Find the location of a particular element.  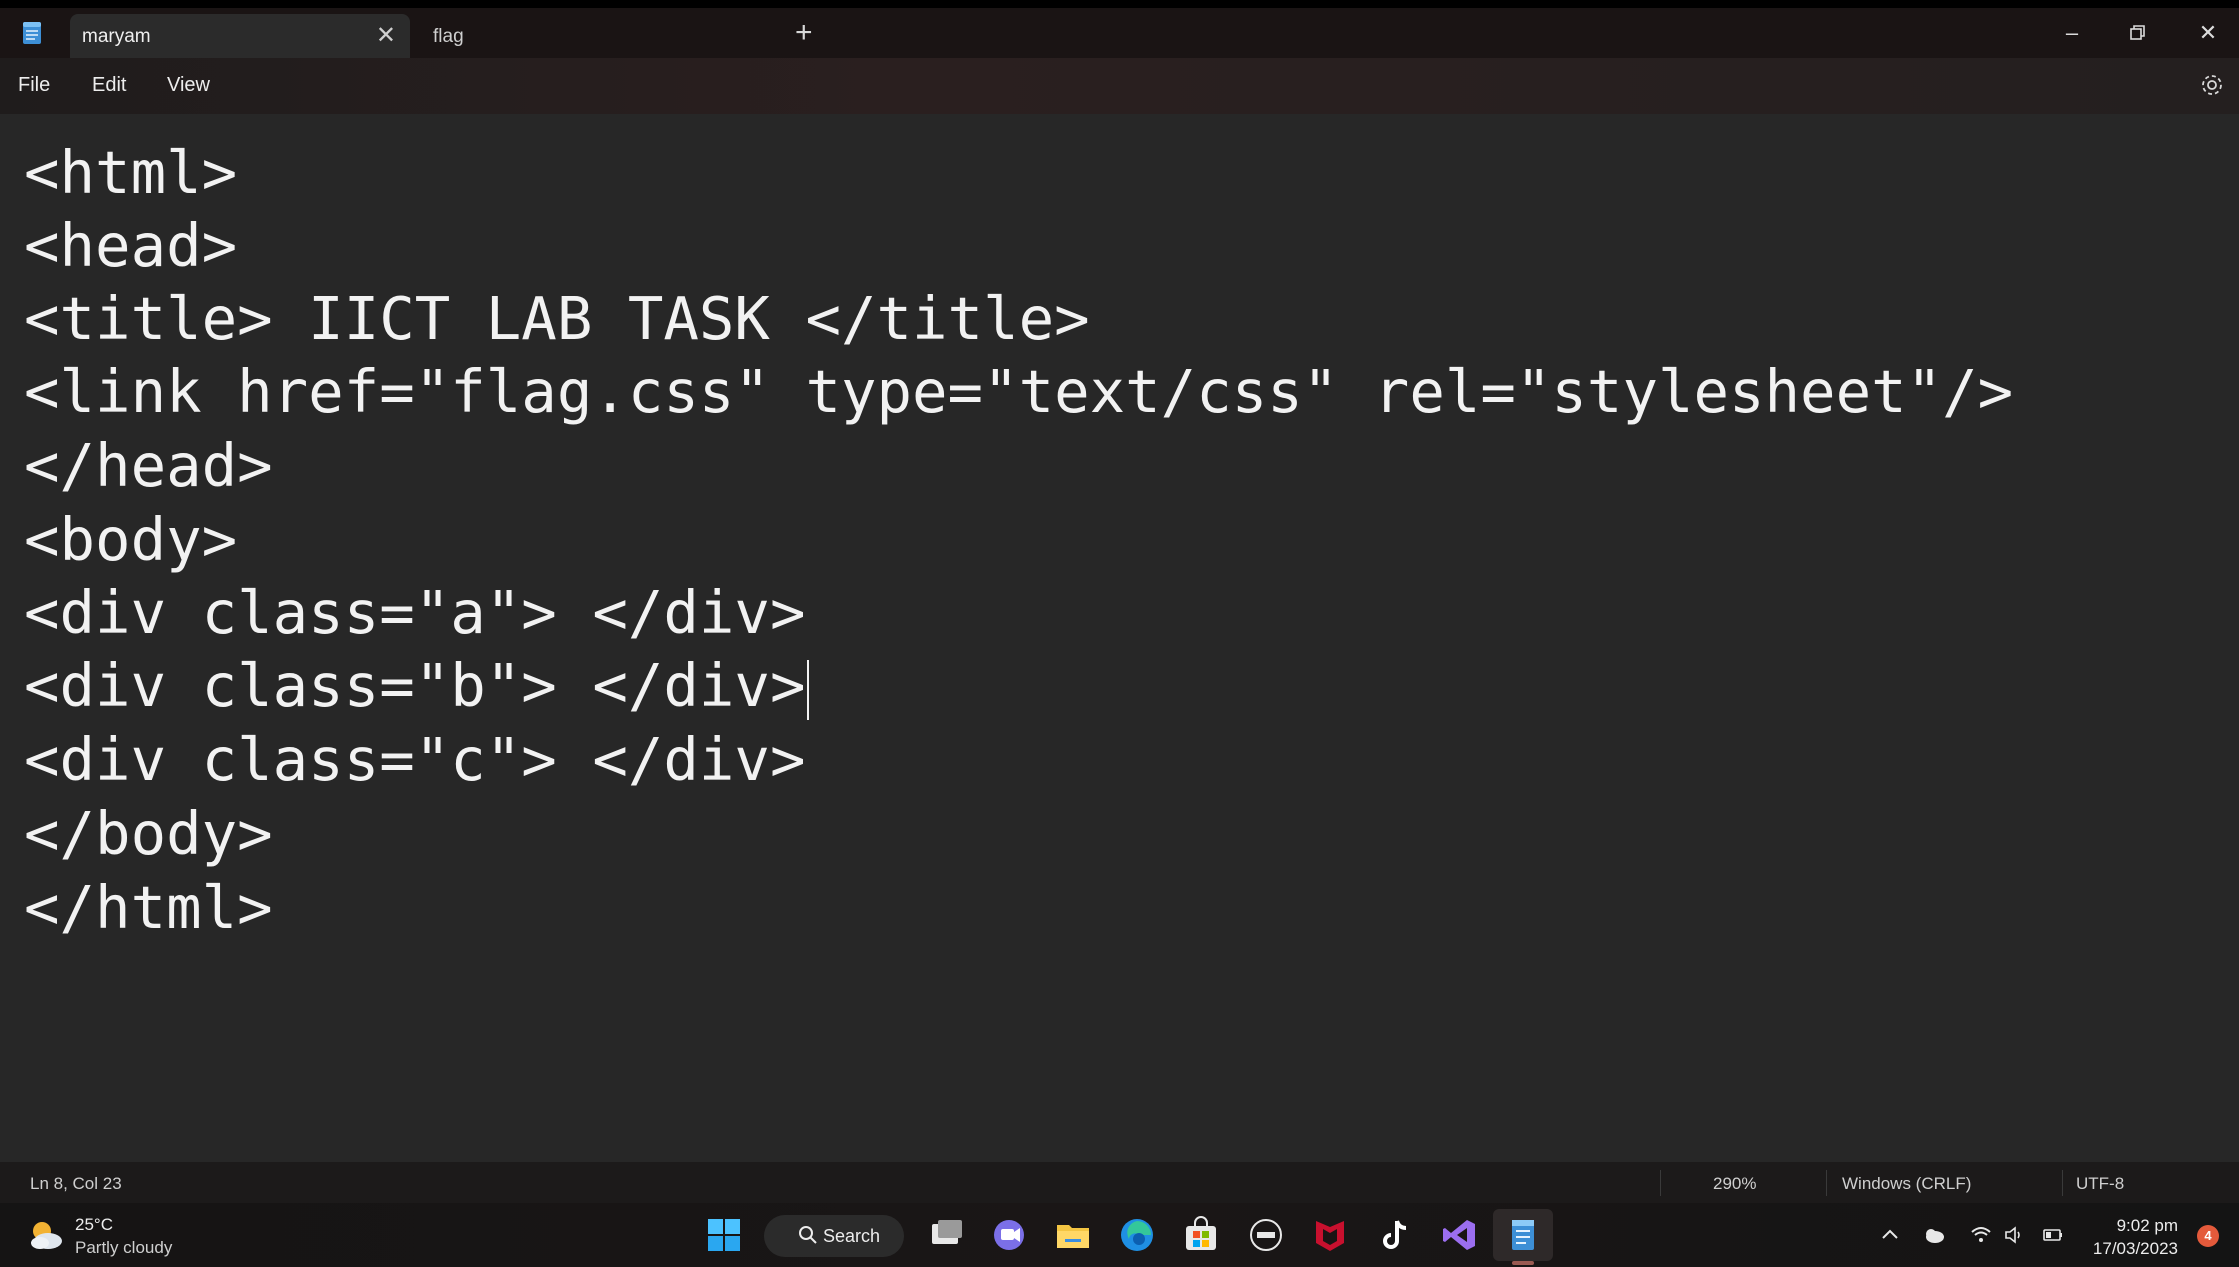

notification-badge: 4 is located at coordinates (2208, 1236).